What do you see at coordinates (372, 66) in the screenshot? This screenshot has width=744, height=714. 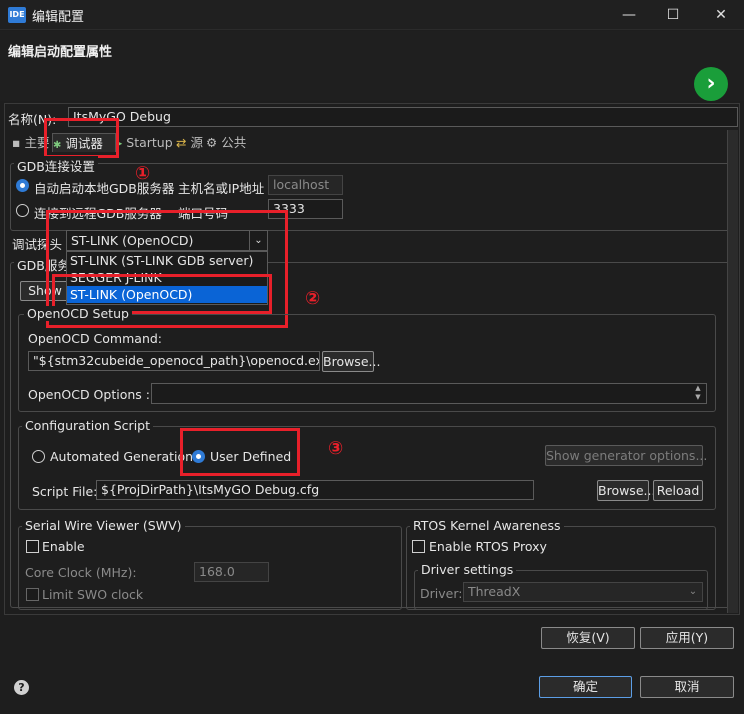 I see `dialog-header: 编辑启动配置属性 ›` at bounding box center [372, 66].